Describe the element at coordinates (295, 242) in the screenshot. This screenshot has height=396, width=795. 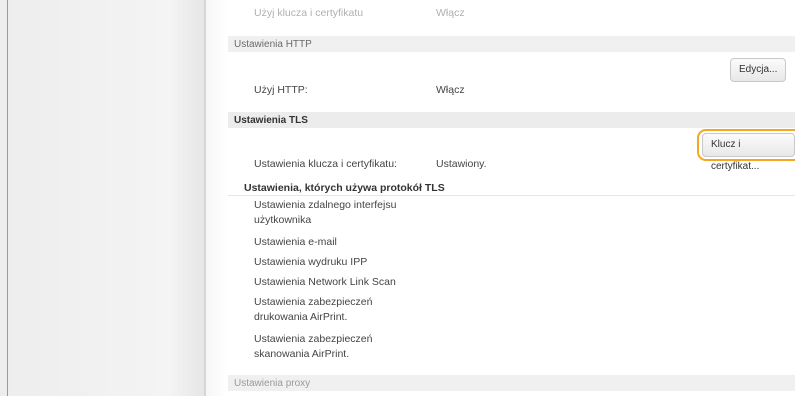
I see `tls-item-email: Ustawienia e-mail` at that location.